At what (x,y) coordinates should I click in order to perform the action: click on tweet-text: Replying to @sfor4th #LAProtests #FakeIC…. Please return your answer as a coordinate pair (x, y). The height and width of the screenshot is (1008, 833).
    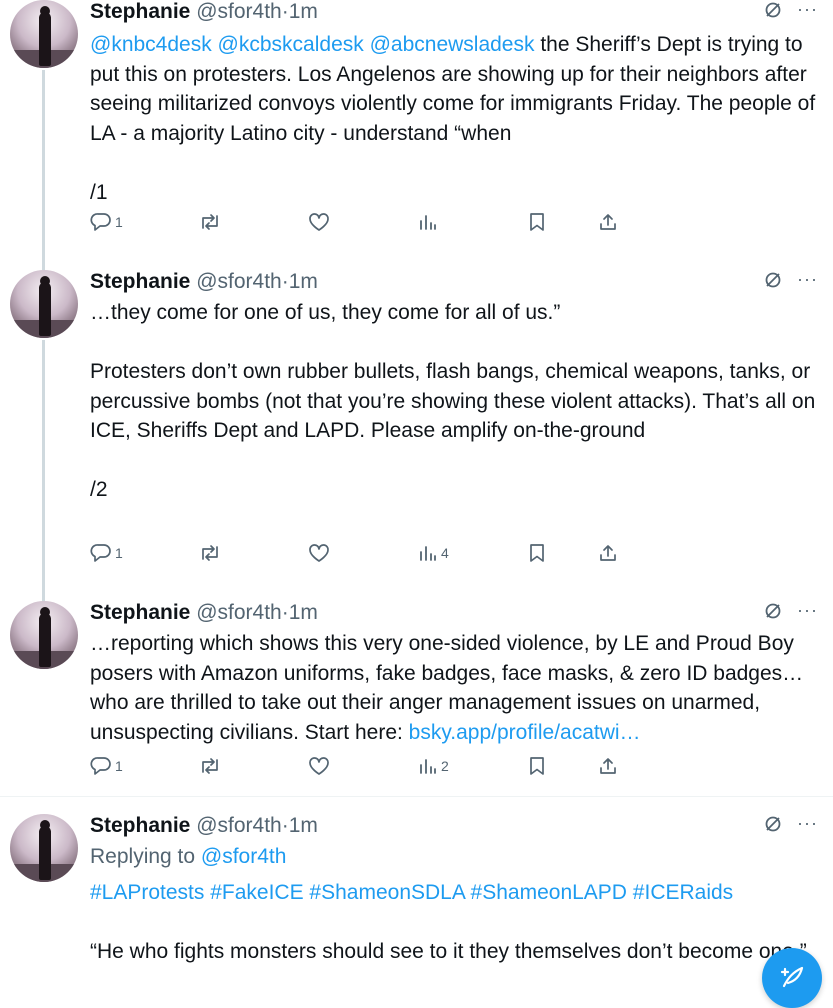
    Looking at the image, I should click on (455, 904).